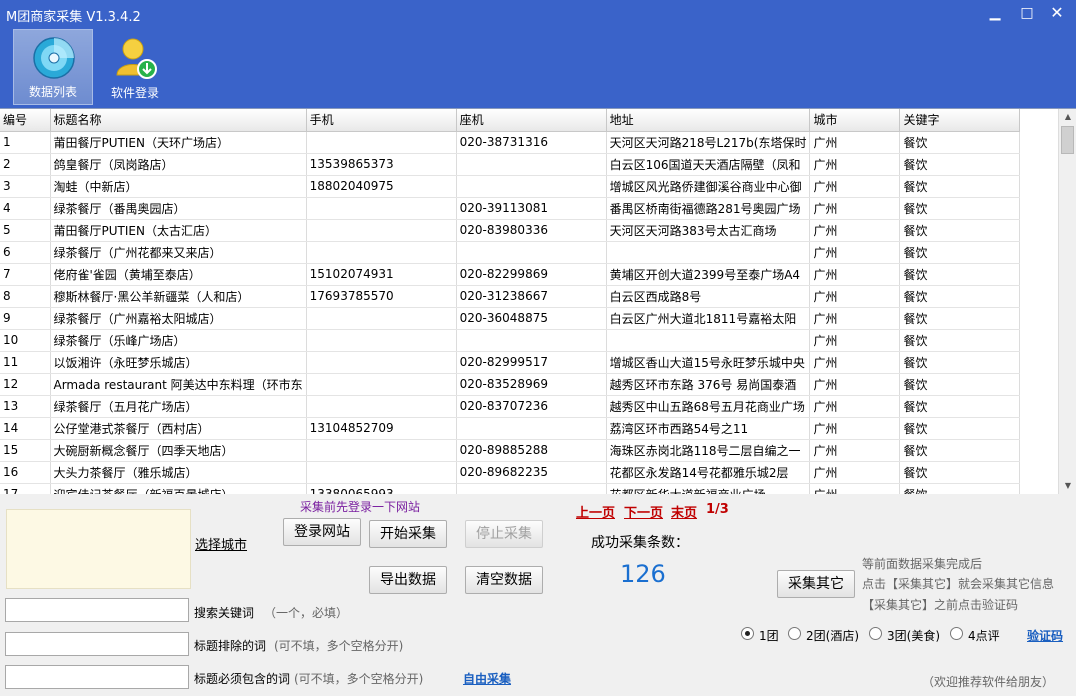  Describe the element at coordinates (408, 534) in the screenshot. I see `start-collect-button: 开始采集` at that location.